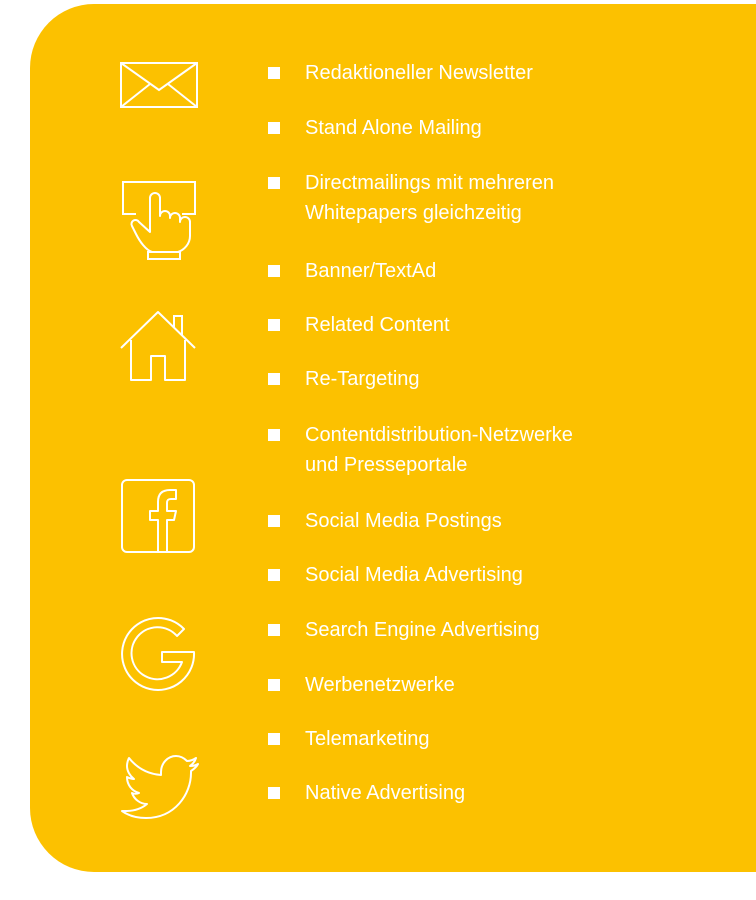 Image resolution: width=756 pixels, height=900 pixels. Describe the element at coordinates (371, 271) in the screenshot. I see `list-item-label: Banner/TextAd` at that location.